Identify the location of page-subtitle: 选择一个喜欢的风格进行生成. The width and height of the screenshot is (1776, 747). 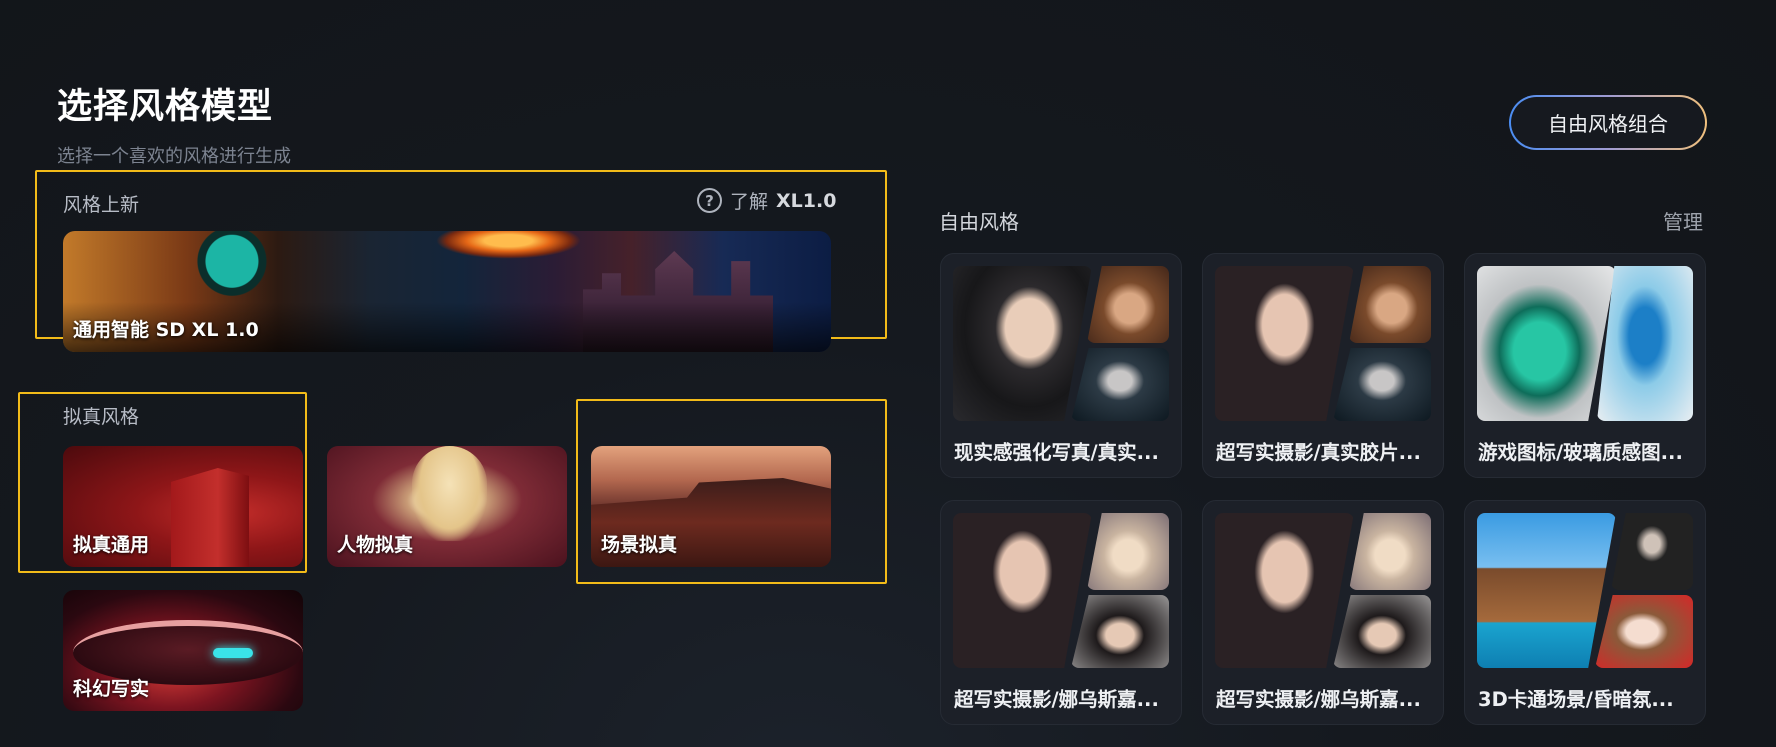
(174, 156).